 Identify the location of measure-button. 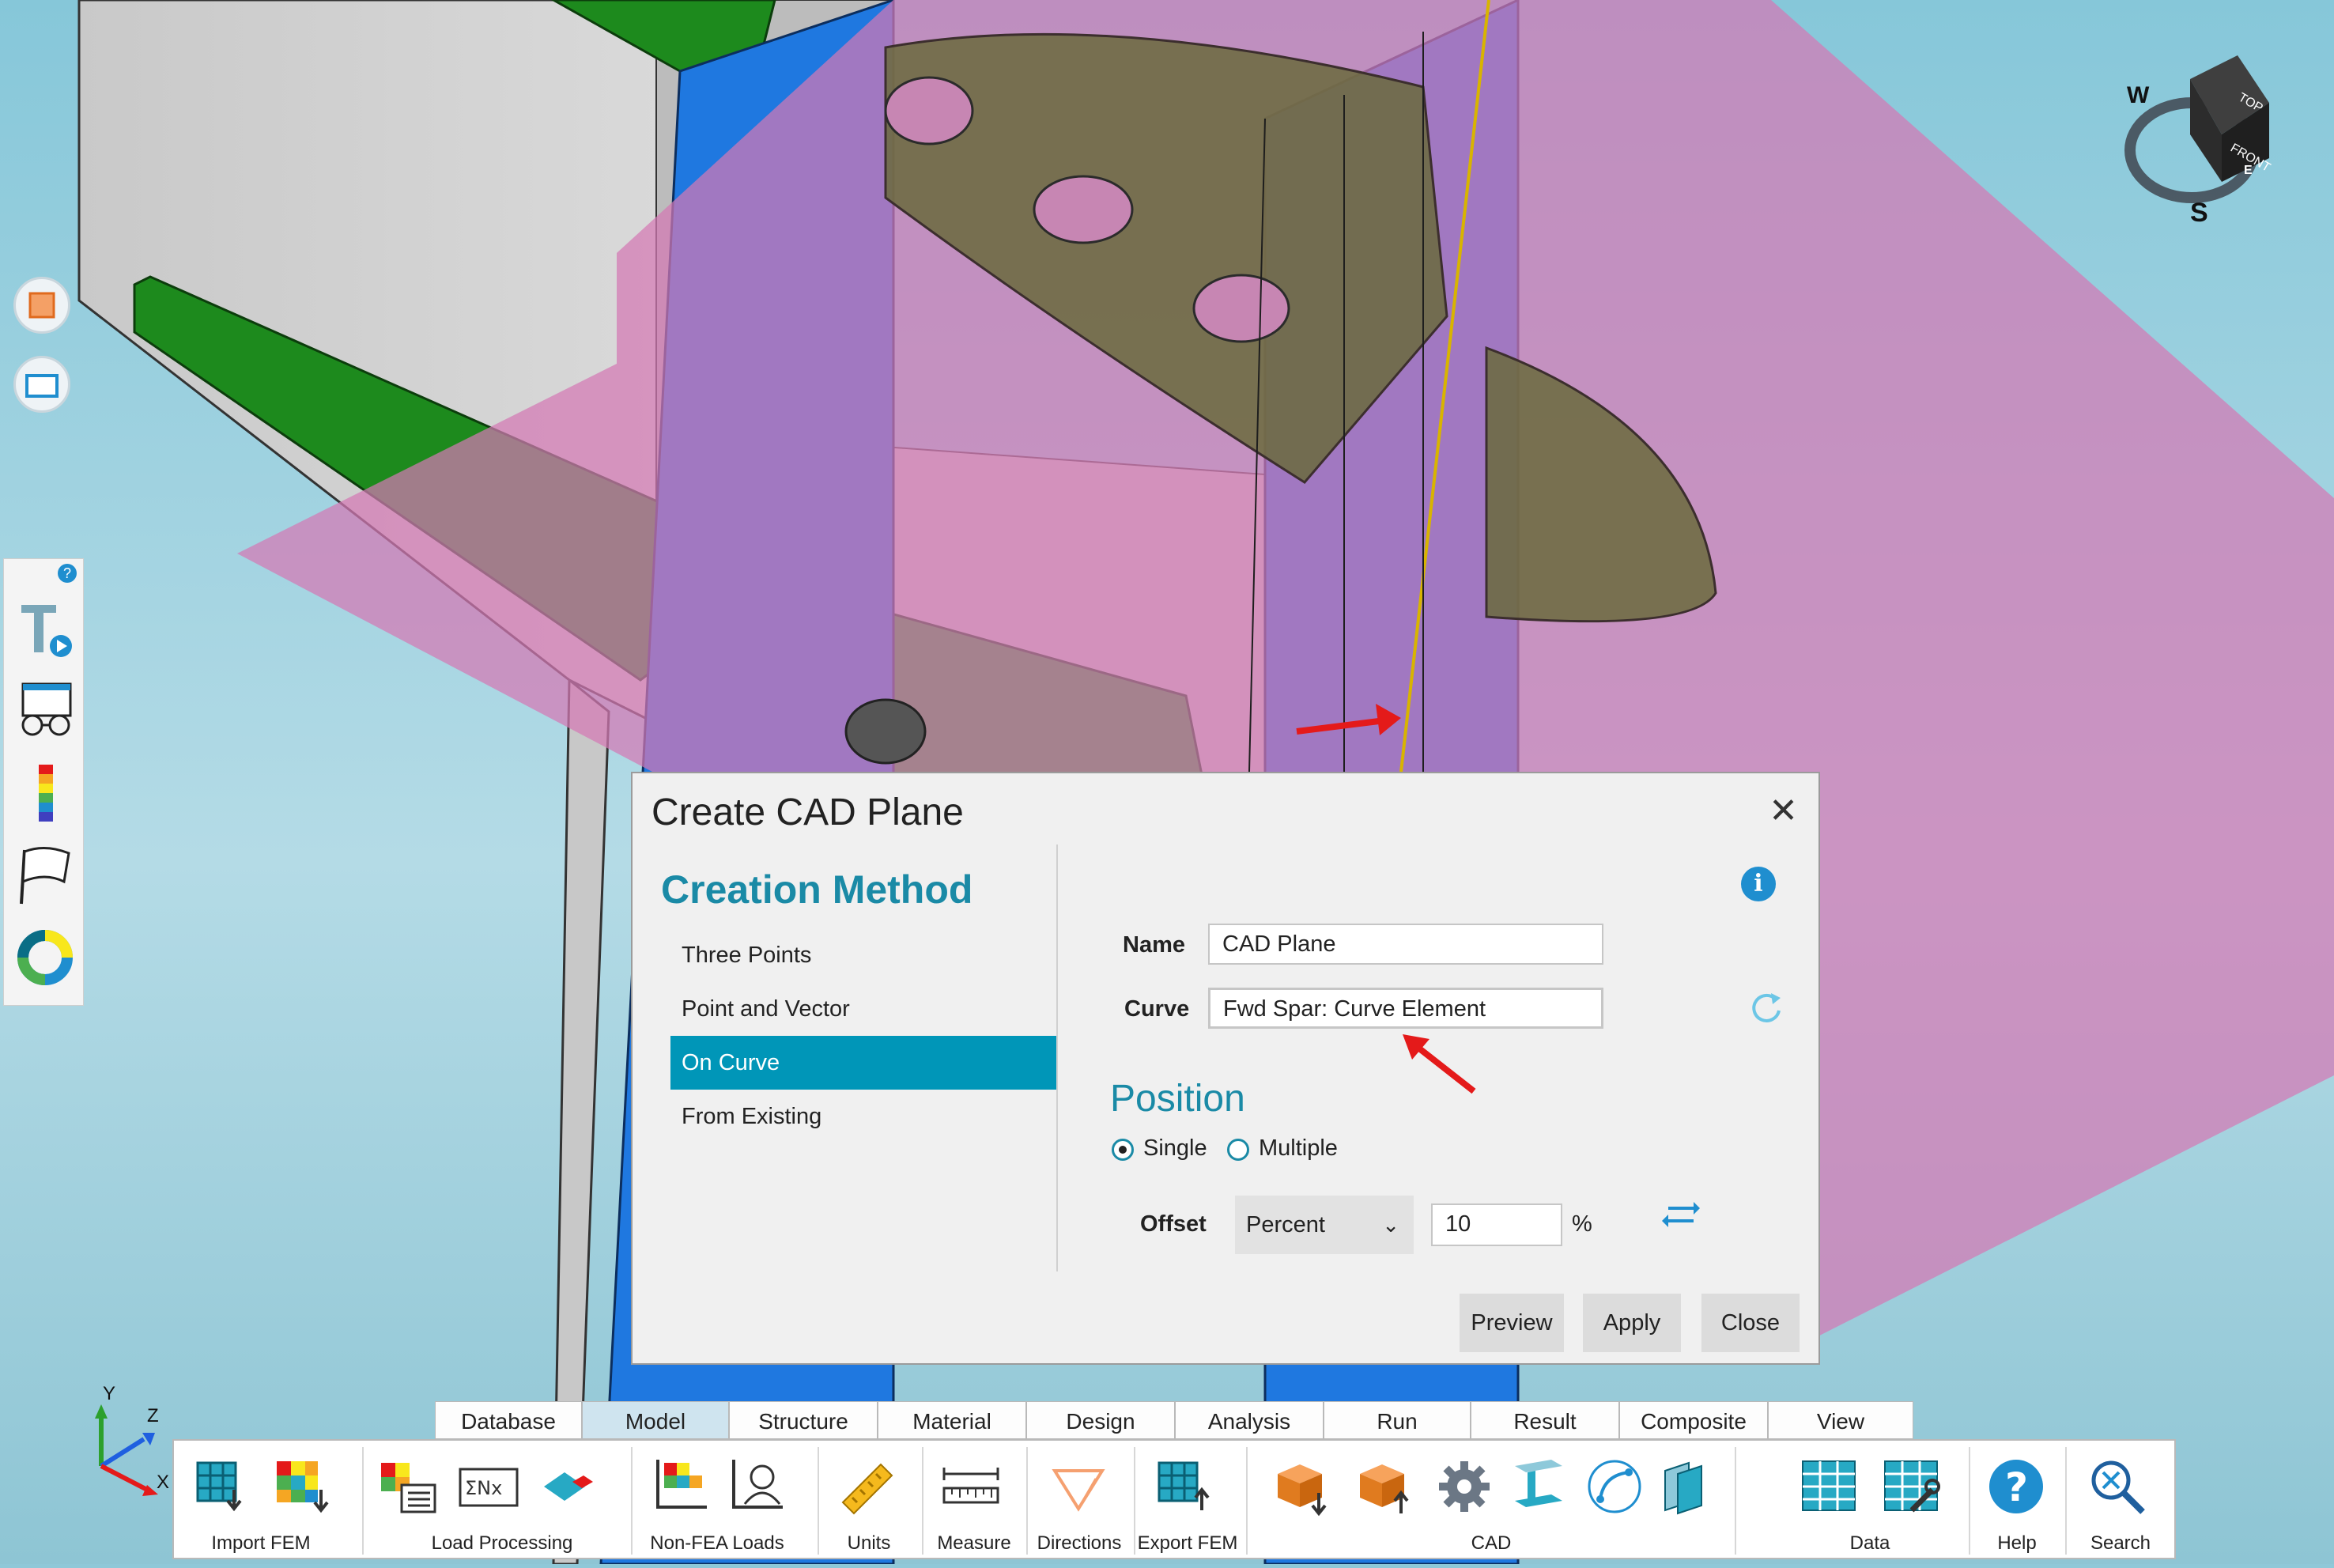
(971, 1486).